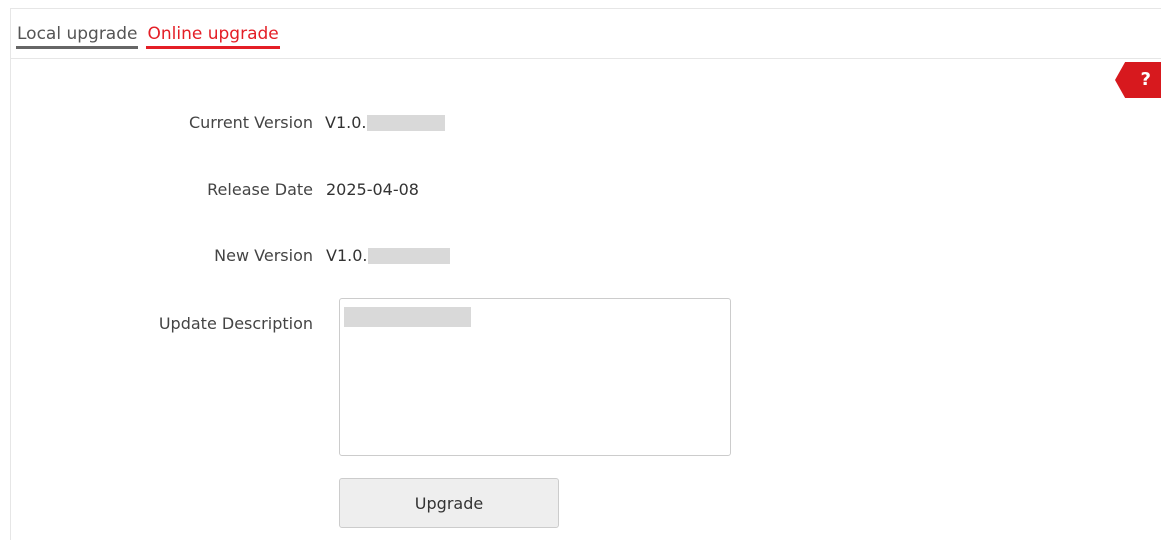 The image size is (1161, 540). I want to click on new-version-value: V1.0., so click(388, 255).